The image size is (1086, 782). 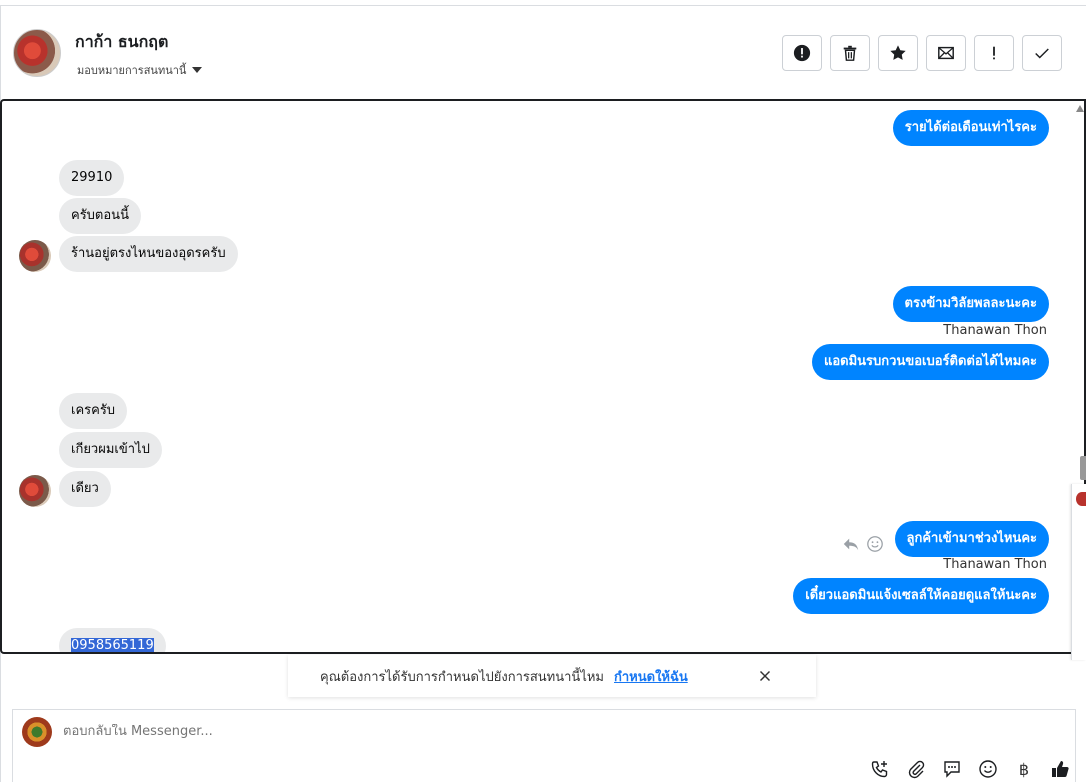 I want to click on alert-circle-icon, so click(x=802, y=53).